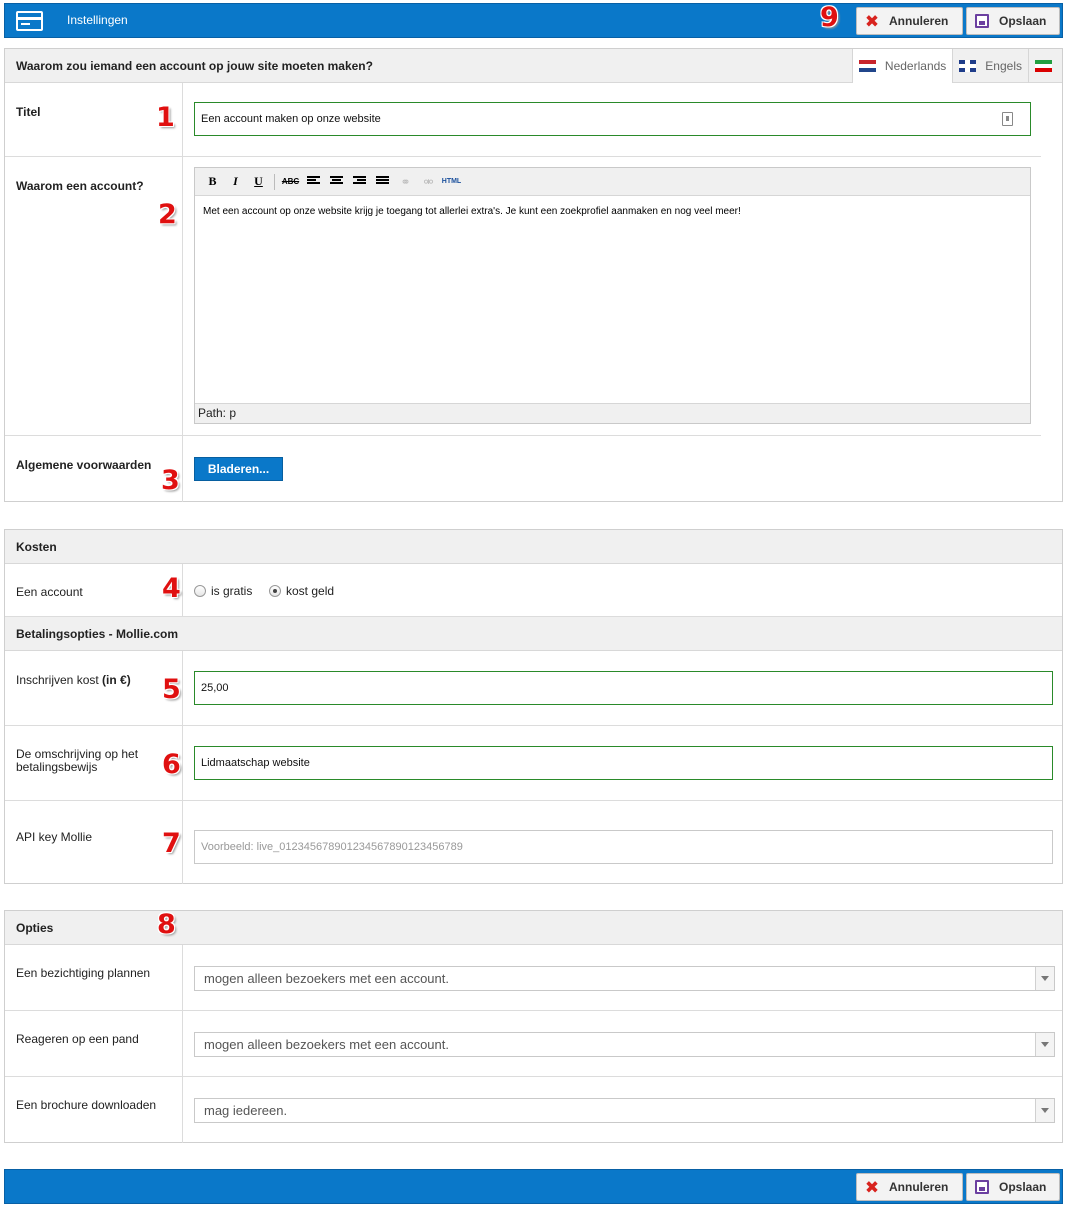 Image resolution: width=1069 pixels, height=1217 pixels. What do you see at coordinates (28, 112) in the screenshot?
I see `titel-label: Titel` at bounding box center [28, 112].